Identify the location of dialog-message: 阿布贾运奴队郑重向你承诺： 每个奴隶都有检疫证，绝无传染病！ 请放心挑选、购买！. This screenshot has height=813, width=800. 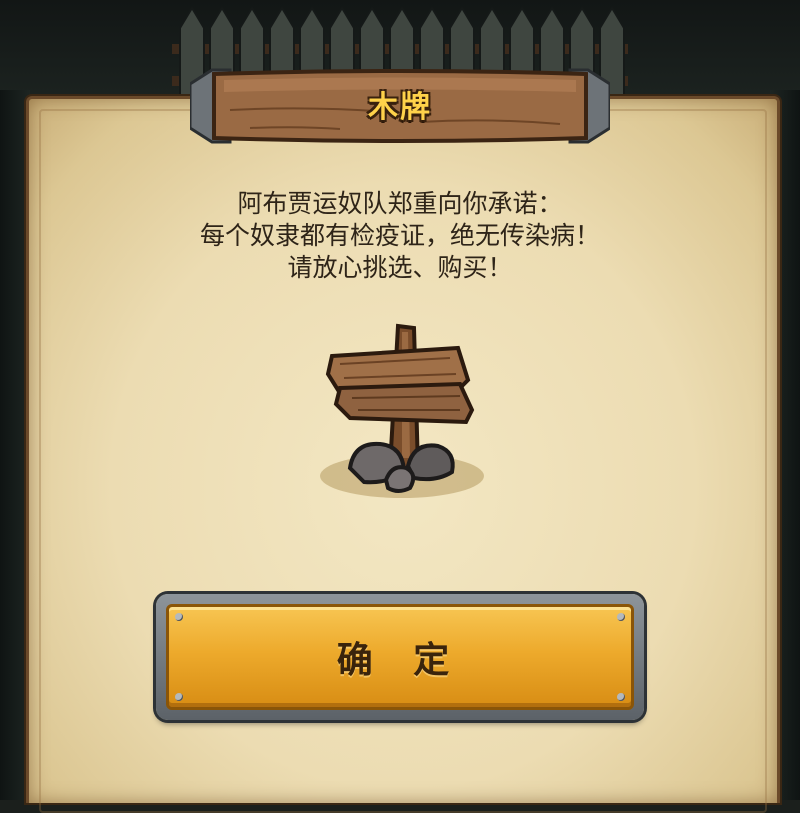
(400, 236).